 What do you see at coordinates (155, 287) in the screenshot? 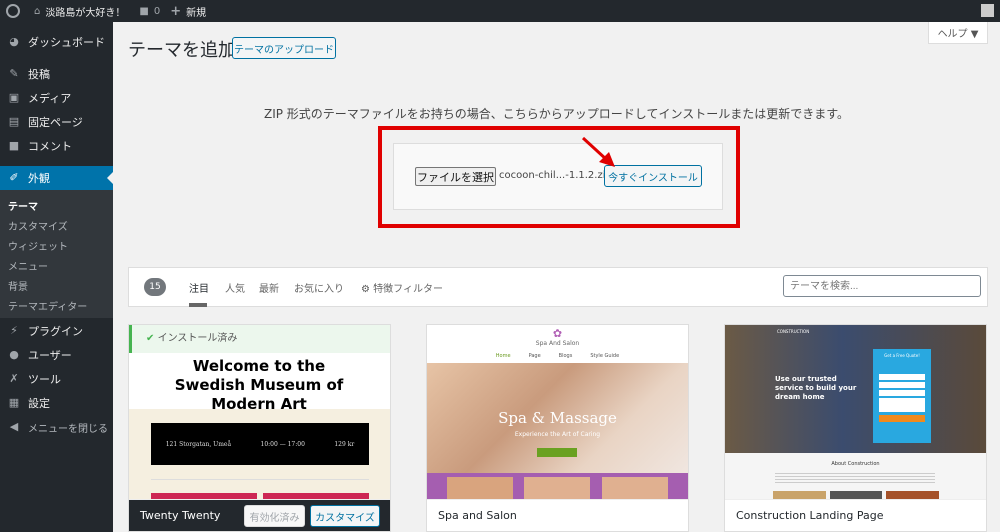
I see `theme-count: 15` at bounding box center [155, 287].